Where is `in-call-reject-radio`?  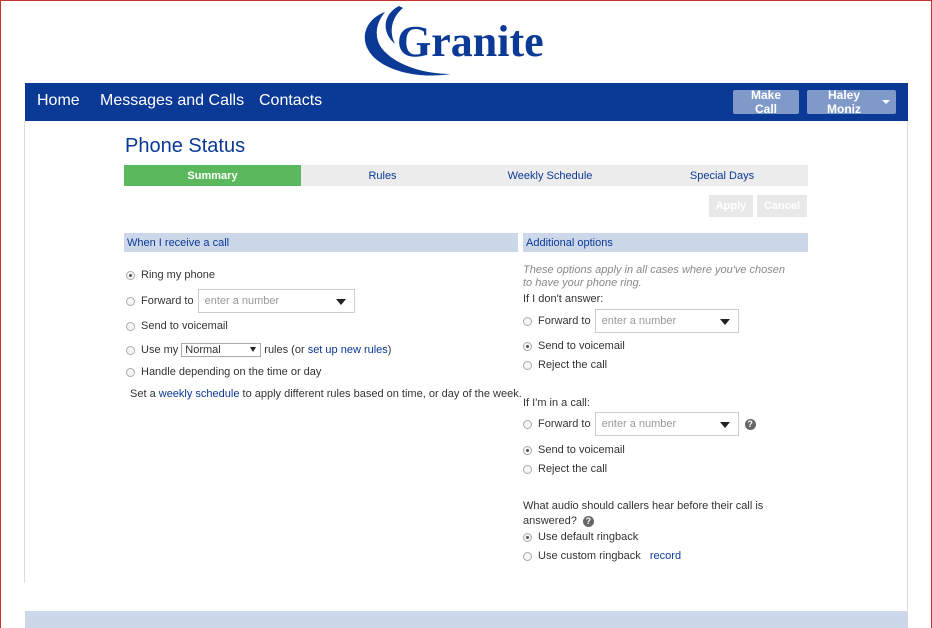
in-call-reject-radio is located at coordinates (527, 469).